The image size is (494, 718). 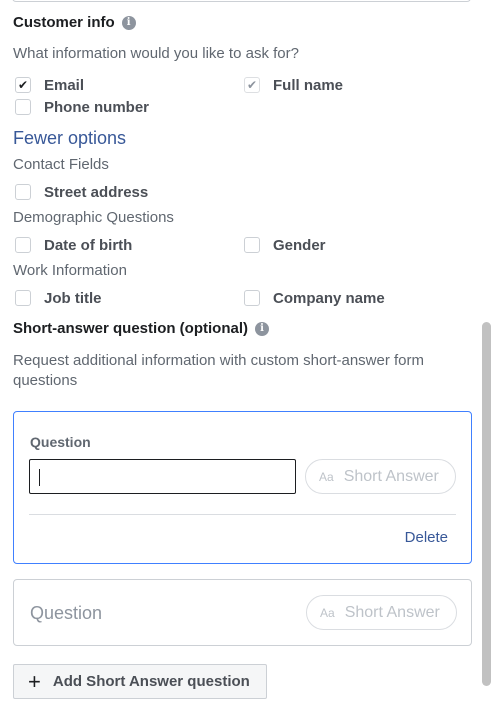 I want to click on checkbox-company-name: Company name, so click(x=314, y=298).